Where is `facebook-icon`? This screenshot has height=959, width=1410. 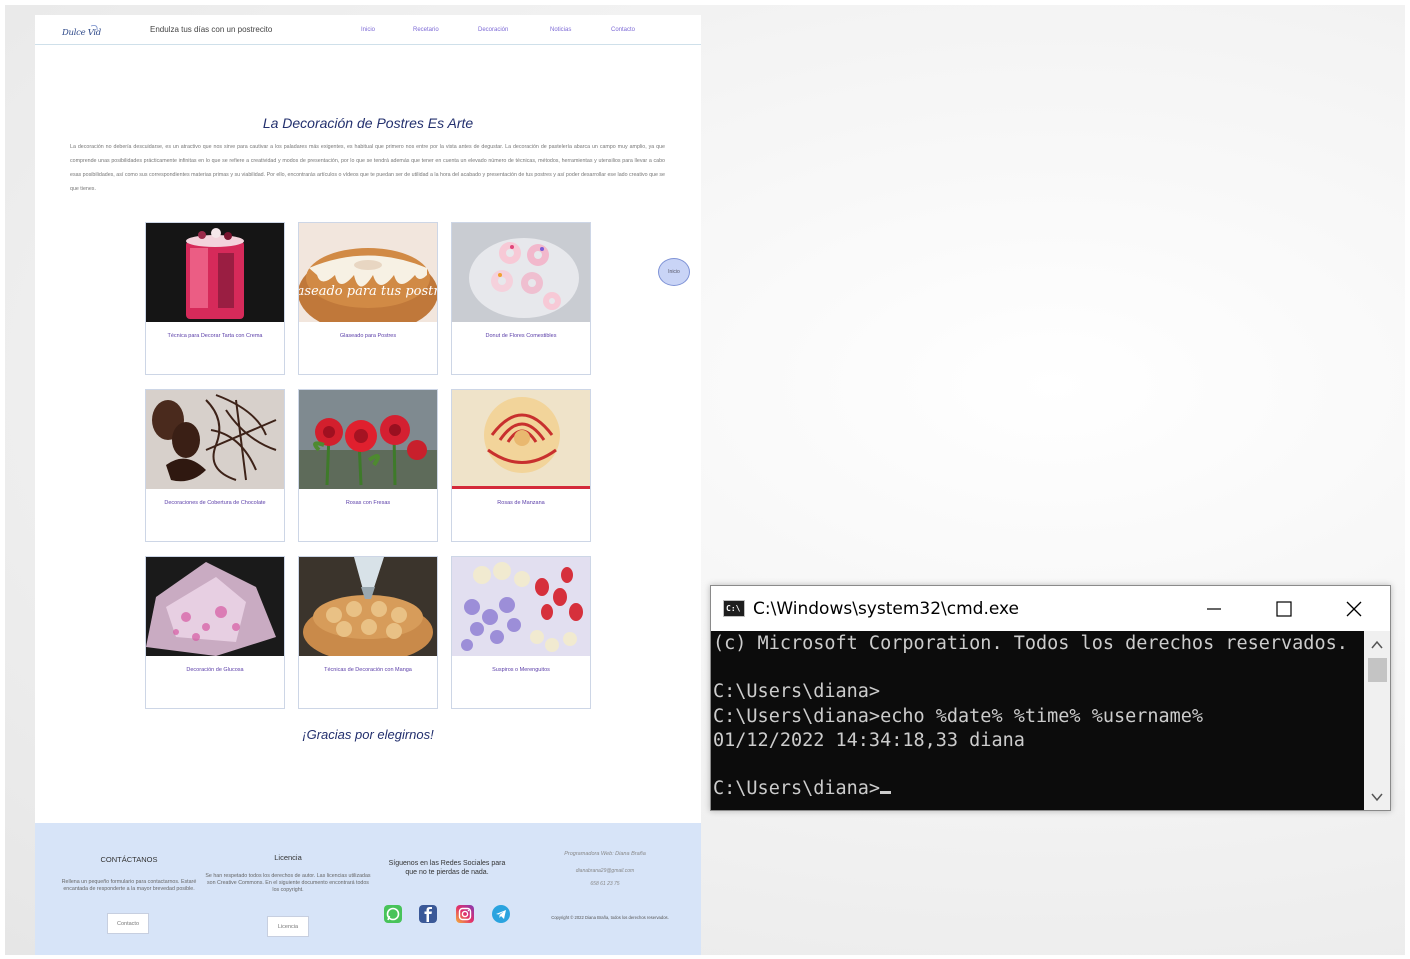
facebook-icon is located at coordinates (428, 914).